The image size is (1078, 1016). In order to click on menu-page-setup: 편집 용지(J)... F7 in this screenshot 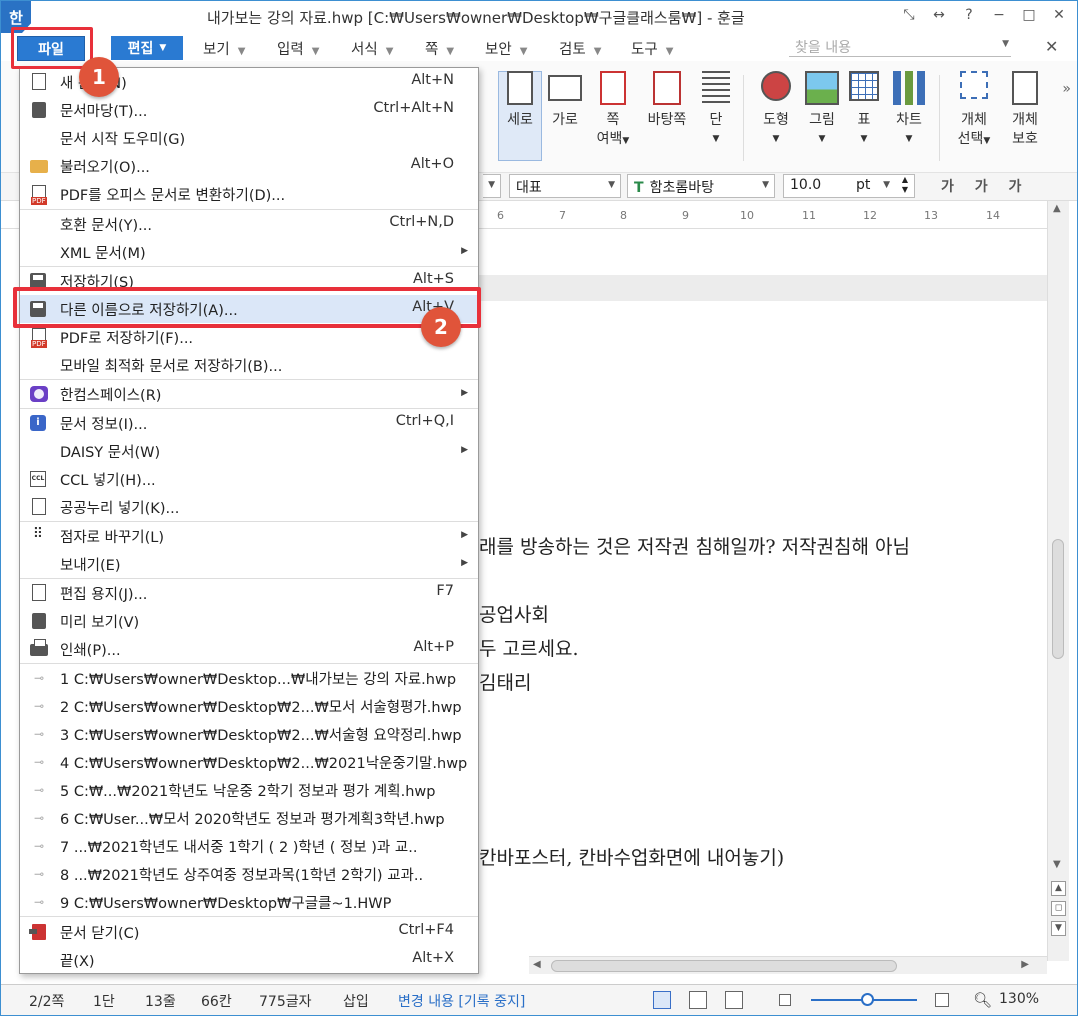, I will do `click(249, 593)`.